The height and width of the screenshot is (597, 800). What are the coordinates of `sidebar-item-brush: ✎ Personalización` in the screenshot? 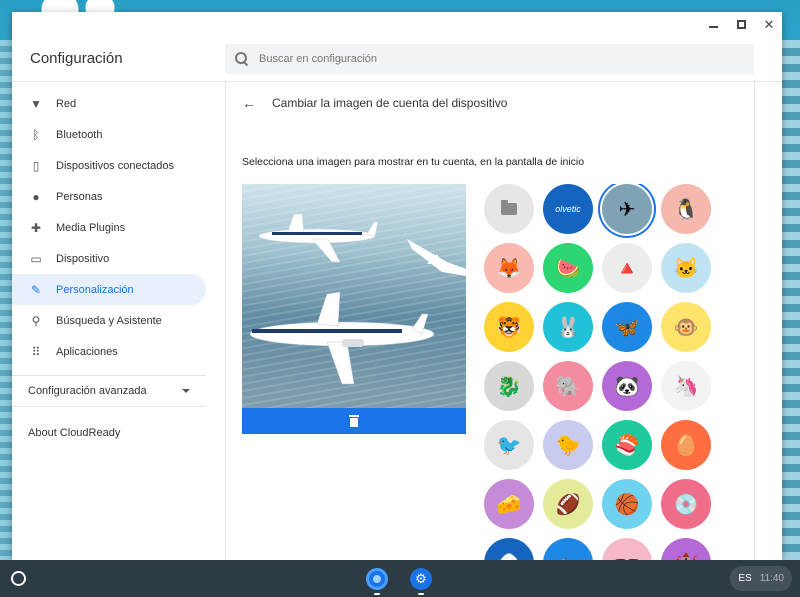 It's located at (109, 289).